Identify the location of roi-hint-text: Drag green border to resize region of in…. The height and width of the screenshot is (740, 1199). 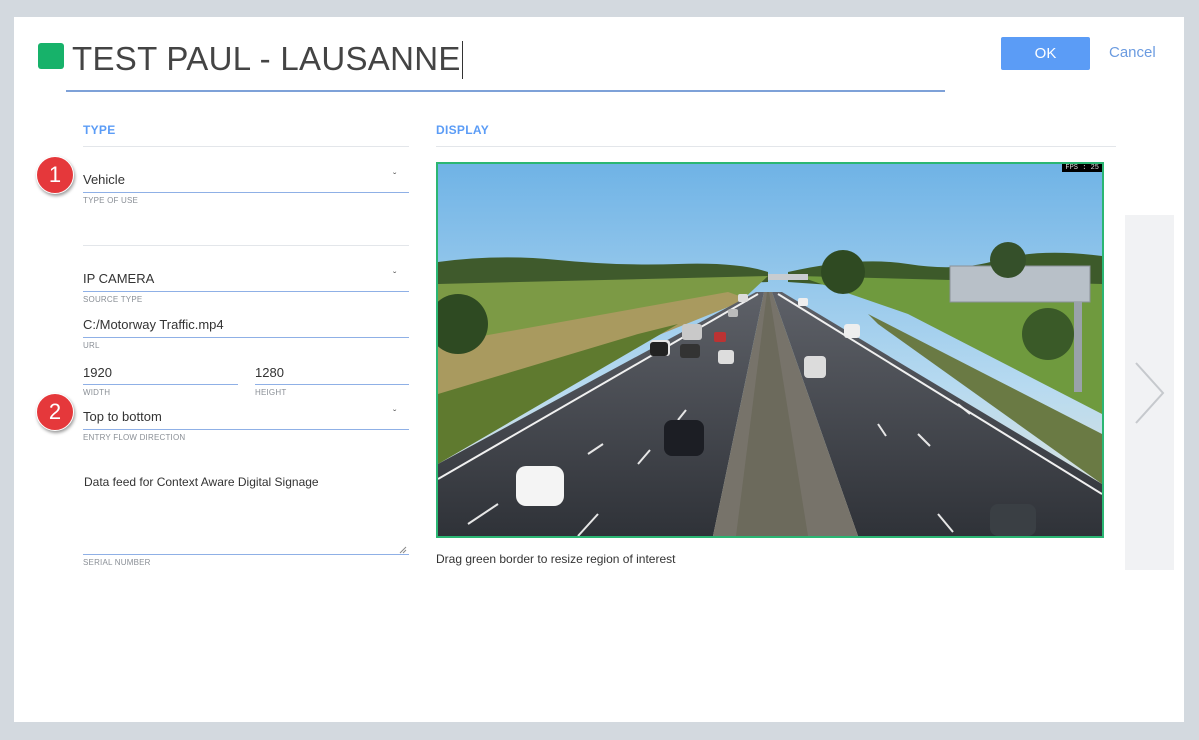
(556, 559).